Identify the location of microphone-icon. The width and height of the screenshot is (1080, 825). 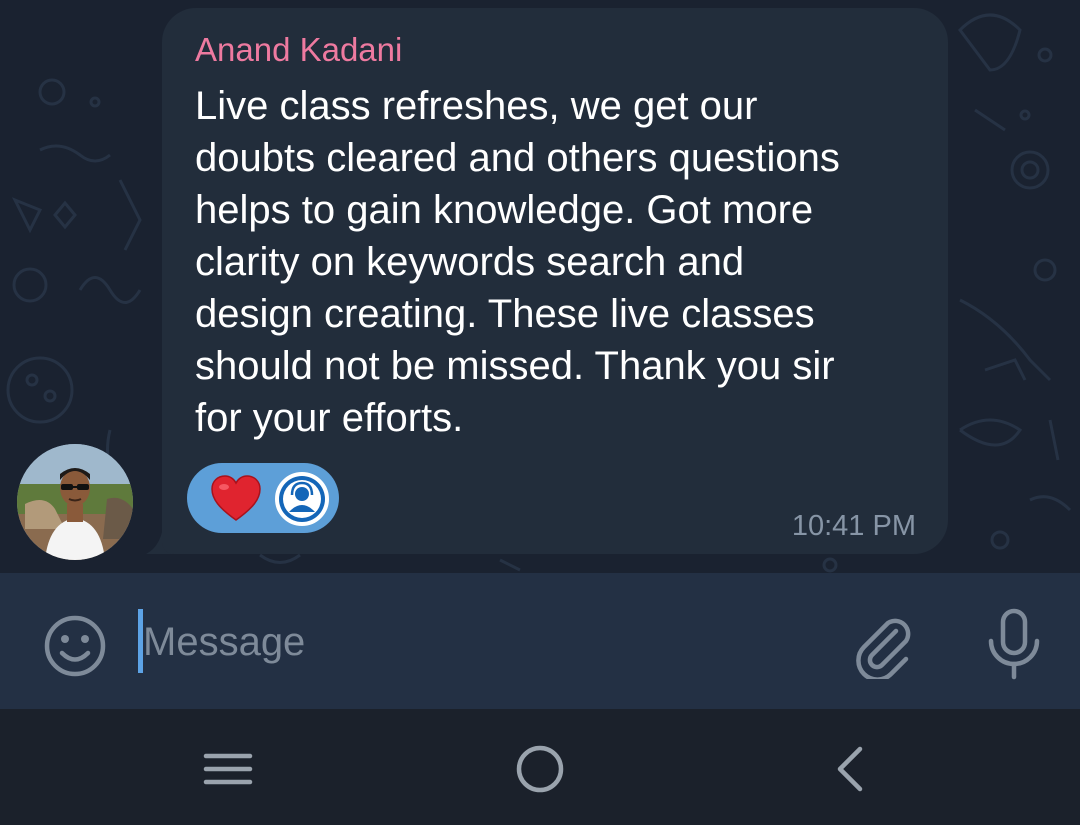
(1014, 644).